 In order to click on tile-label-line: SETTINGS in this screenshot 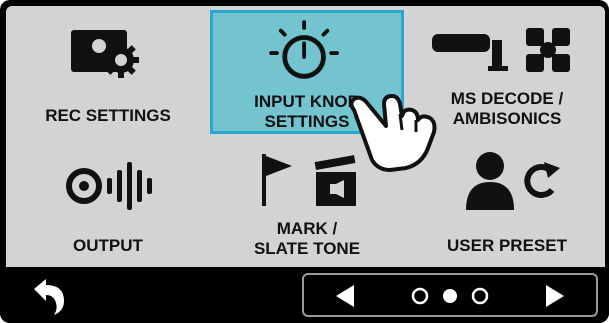, I will do `click(307, 121)`.